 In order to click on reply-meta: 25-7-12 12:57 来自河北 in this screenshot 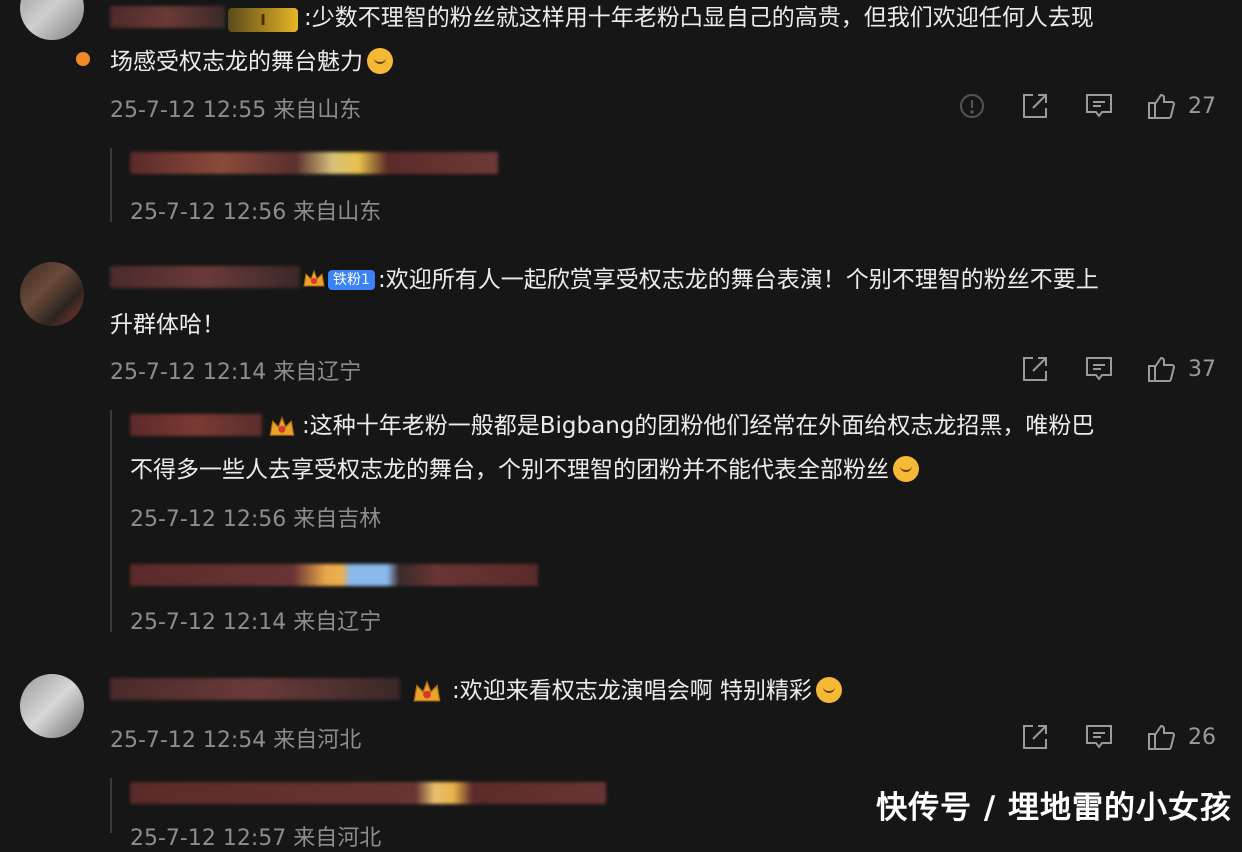, I will do `click(256, 838)`.